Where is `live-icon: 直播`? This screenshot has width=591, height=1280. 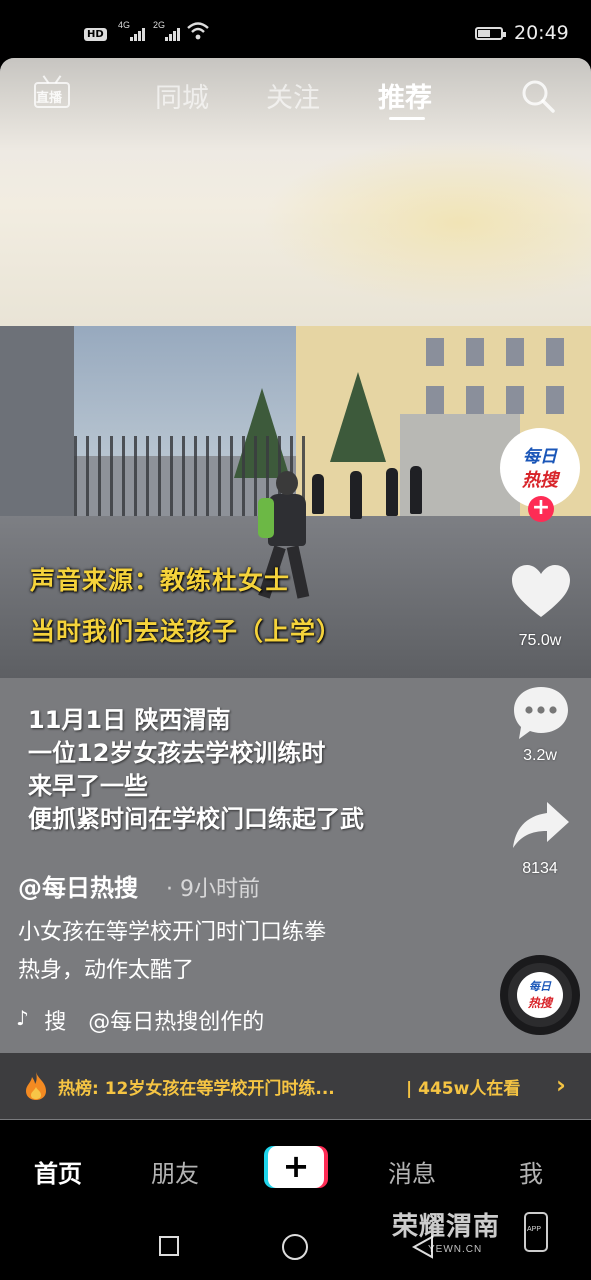 live-icon: 直播 is located at coordinates (53, 93).